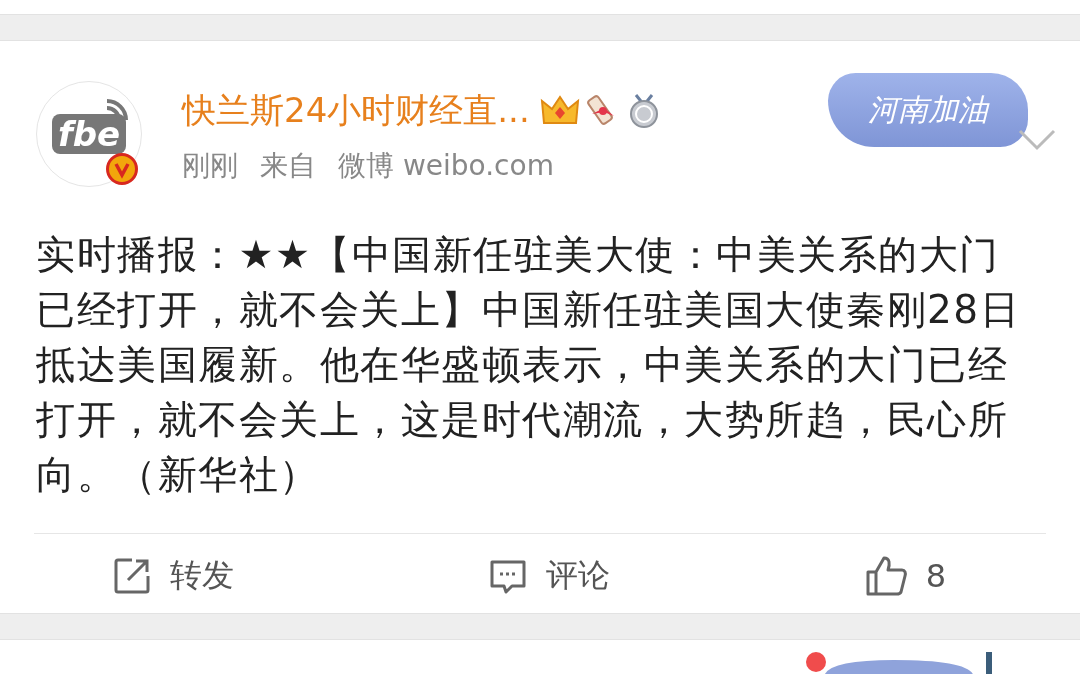 Image resolution: width=1080 pixels, height=674 pixels. Describe the element at coordinates (210, 166) in the screenshot. I see `post-time: 刚刚` at that location.